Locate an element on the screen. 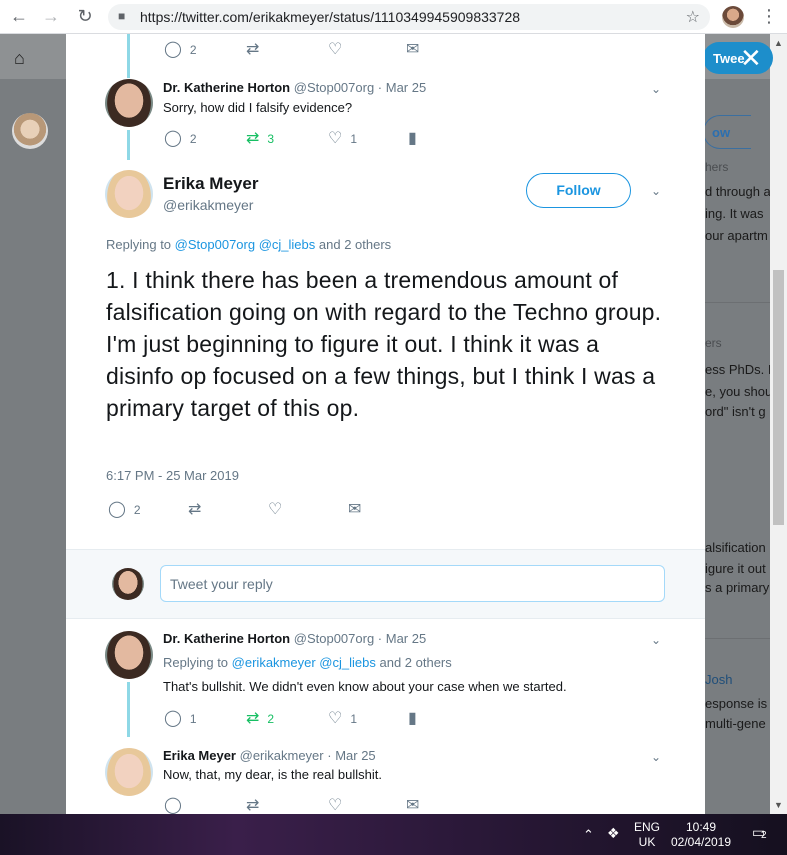  timestamp: 6:17 PM - 25 Mar 2019 is located at coordinates (172, 475).